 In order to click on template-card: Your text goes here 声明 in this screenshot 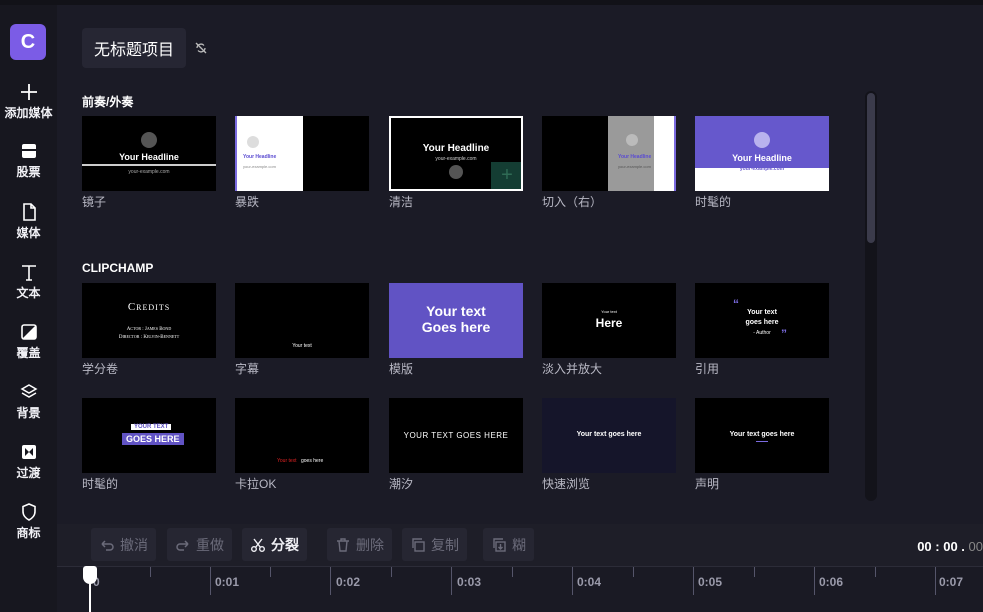, I will do `click(762, 445)`.